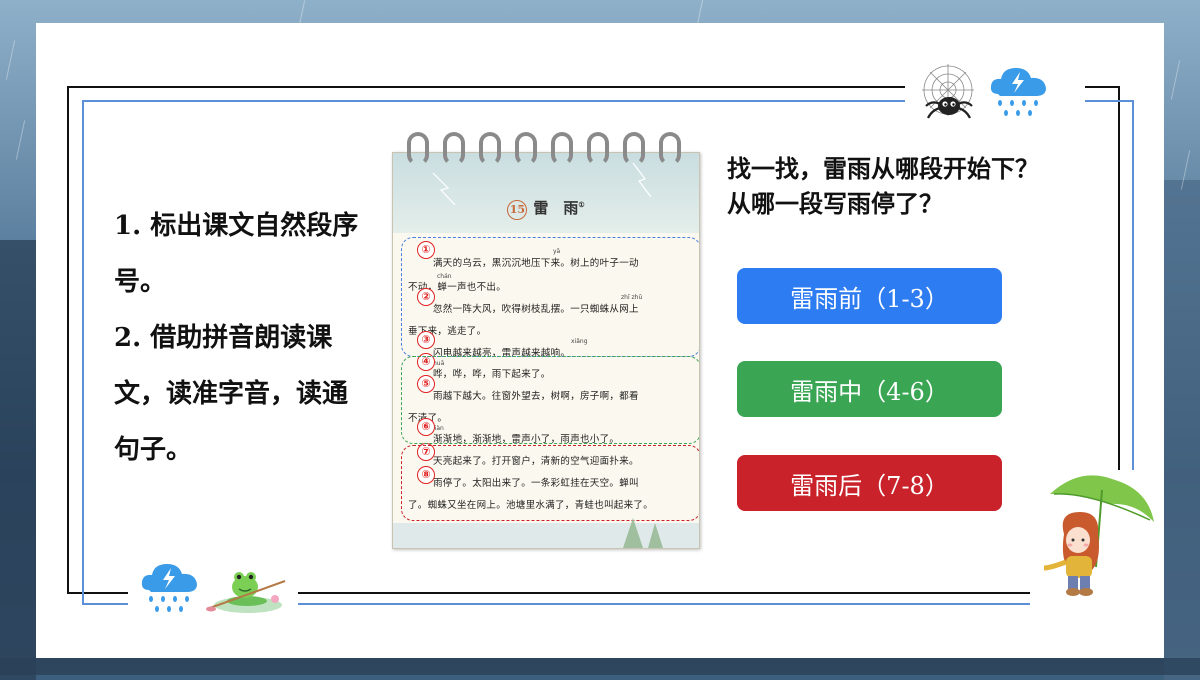 The image size is (1200, 680). Describe the element at coordinates (869, 483) in the screenshot. I see `after-storm-button: 雷雨后（7-8）` at that location.